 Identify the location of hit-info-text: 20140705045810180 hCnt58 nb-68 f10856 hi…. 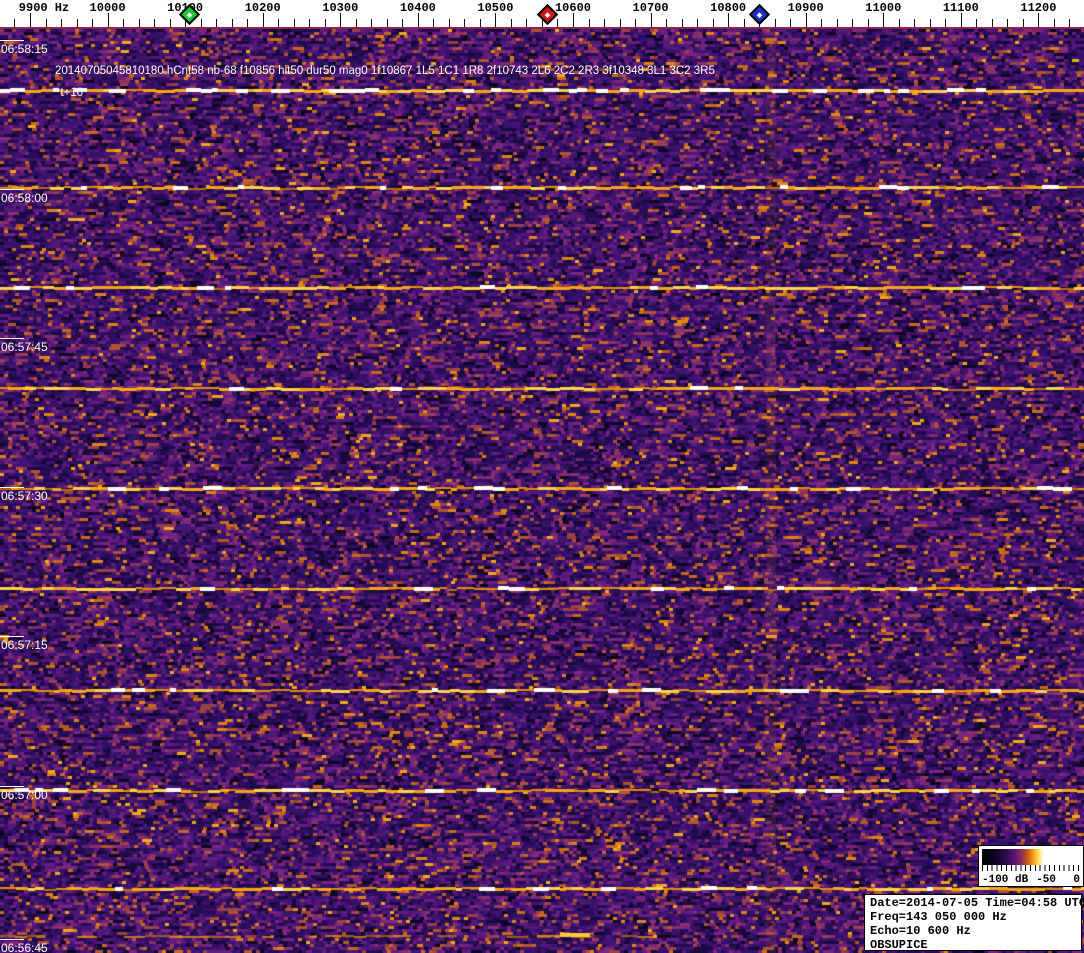
(385, 71).